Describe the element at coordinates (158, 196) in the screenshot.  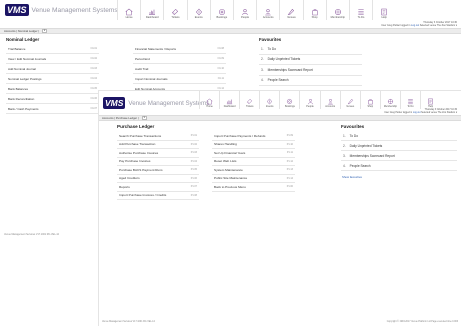
I see `menu-item: Import Purchase Invoices / Credits P1.08` at that location.